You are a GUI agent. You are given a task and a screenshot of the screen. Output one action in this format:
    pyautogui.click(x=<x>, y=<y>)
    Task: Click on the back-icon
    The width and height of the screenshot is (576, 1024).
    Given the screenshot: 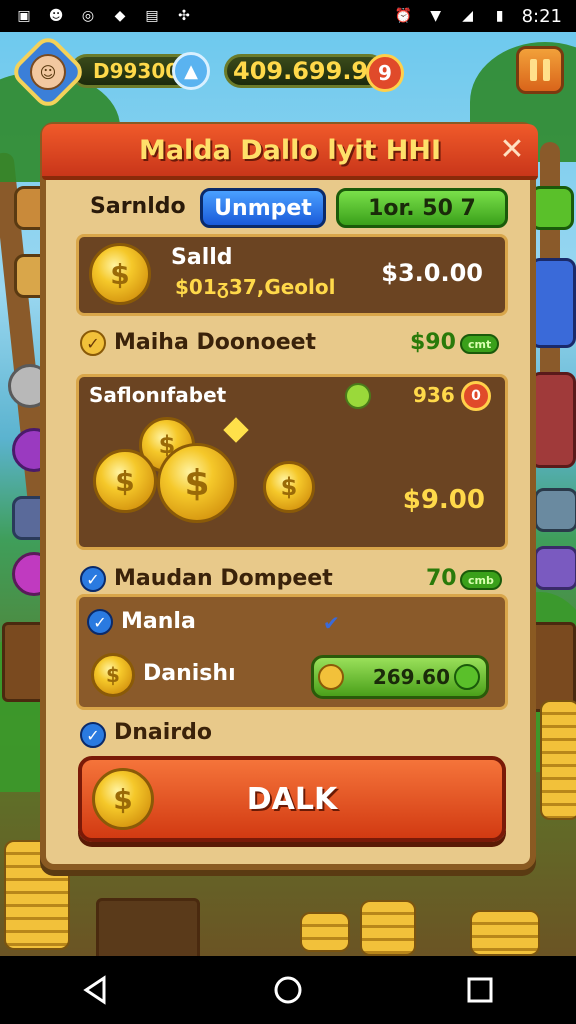 What is the action you would take?
    pyautogui.click(x=94, y=990)
    